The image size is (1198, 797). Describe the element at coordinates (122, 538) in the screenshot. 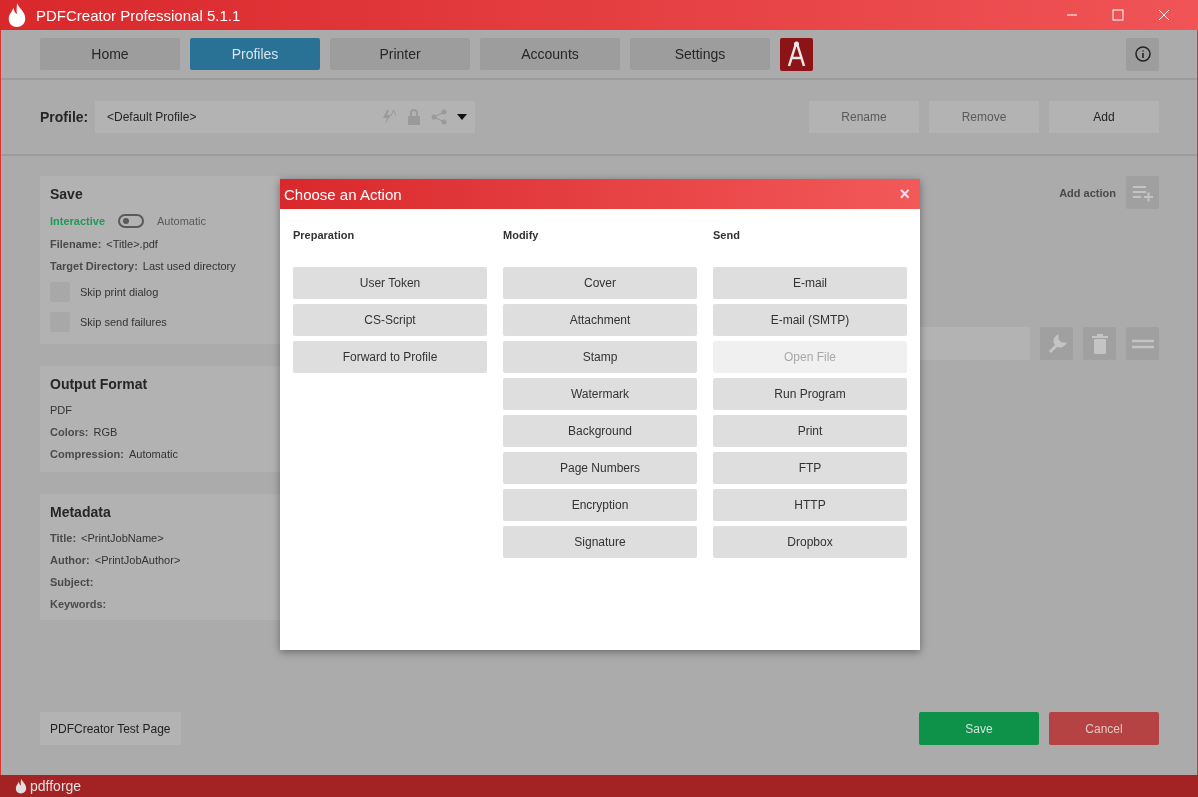

I see `field-value: <PrintJobName>` at that location.